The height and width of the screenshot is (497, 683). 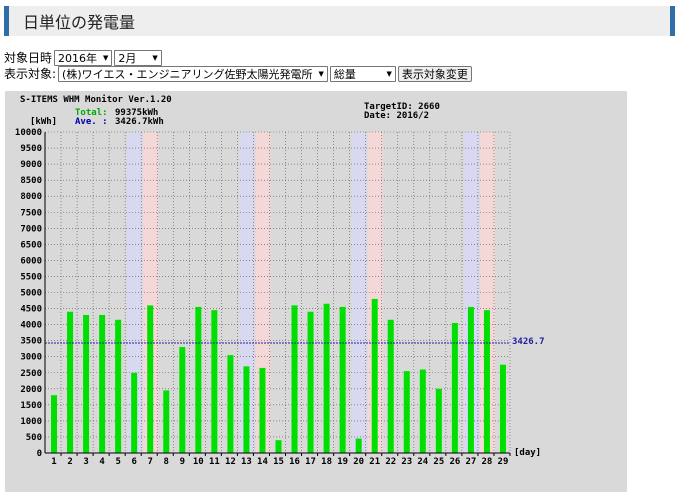 I want to click on y-tick-label: 6000, so click(x=31, y=261).